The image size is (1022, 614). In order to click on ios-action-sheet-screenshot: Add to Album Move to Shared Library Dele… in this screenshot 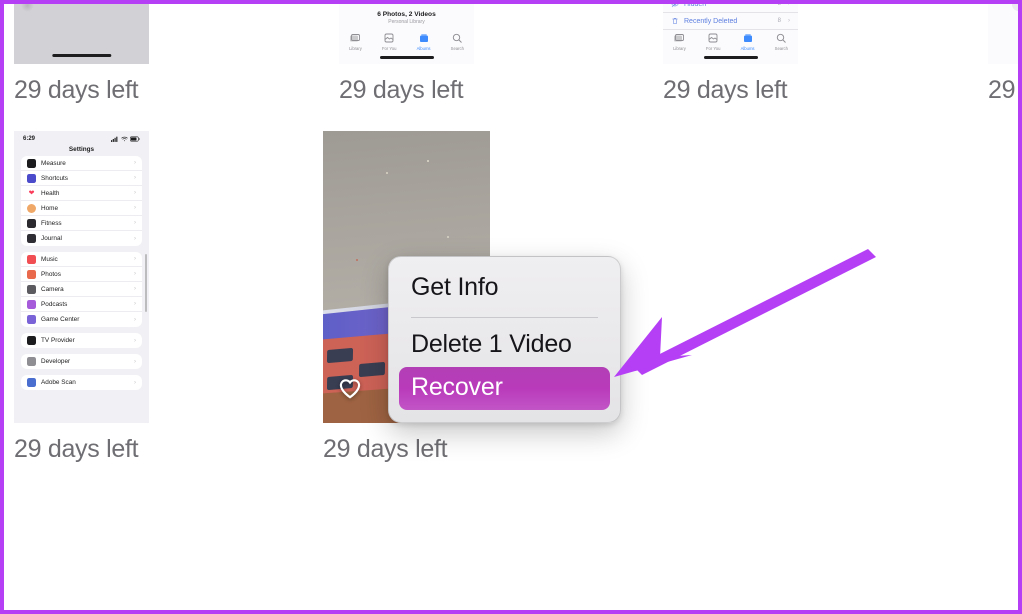, I will do `click(81, 34)`.